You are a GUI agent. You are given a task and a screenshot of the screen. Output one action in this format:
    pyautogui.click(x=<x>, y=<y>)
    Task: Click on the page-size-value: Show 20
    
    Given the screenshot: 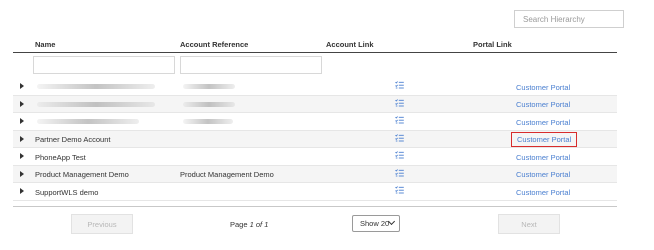 What is the action you would take?
    pyautogui.click(x=375, y=223)
    